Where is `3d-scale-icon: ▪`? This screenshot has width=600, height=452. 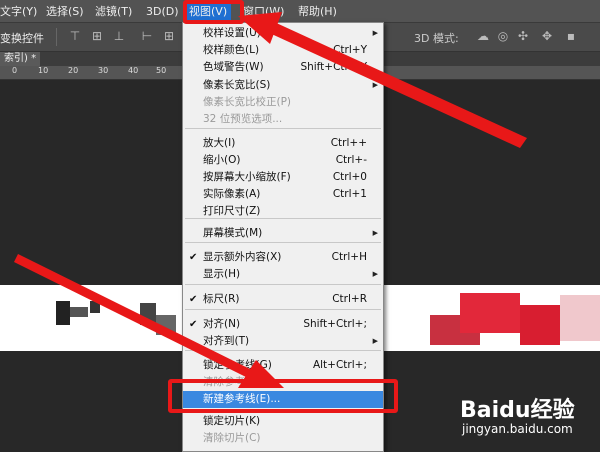
3d-scale-icon: ▪ is located at coordinates (571, 36).